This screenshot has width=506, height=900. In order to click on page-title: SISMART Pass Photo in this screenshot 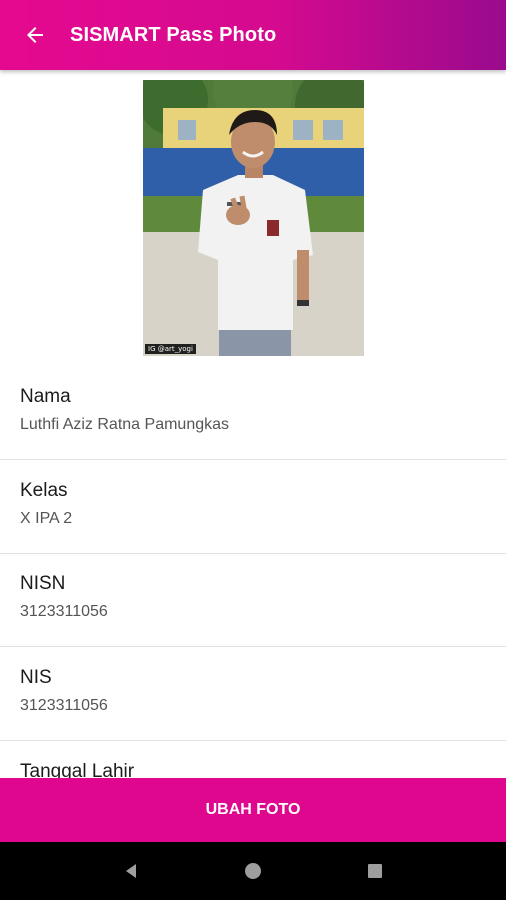, I will do `click(173, 34)`.